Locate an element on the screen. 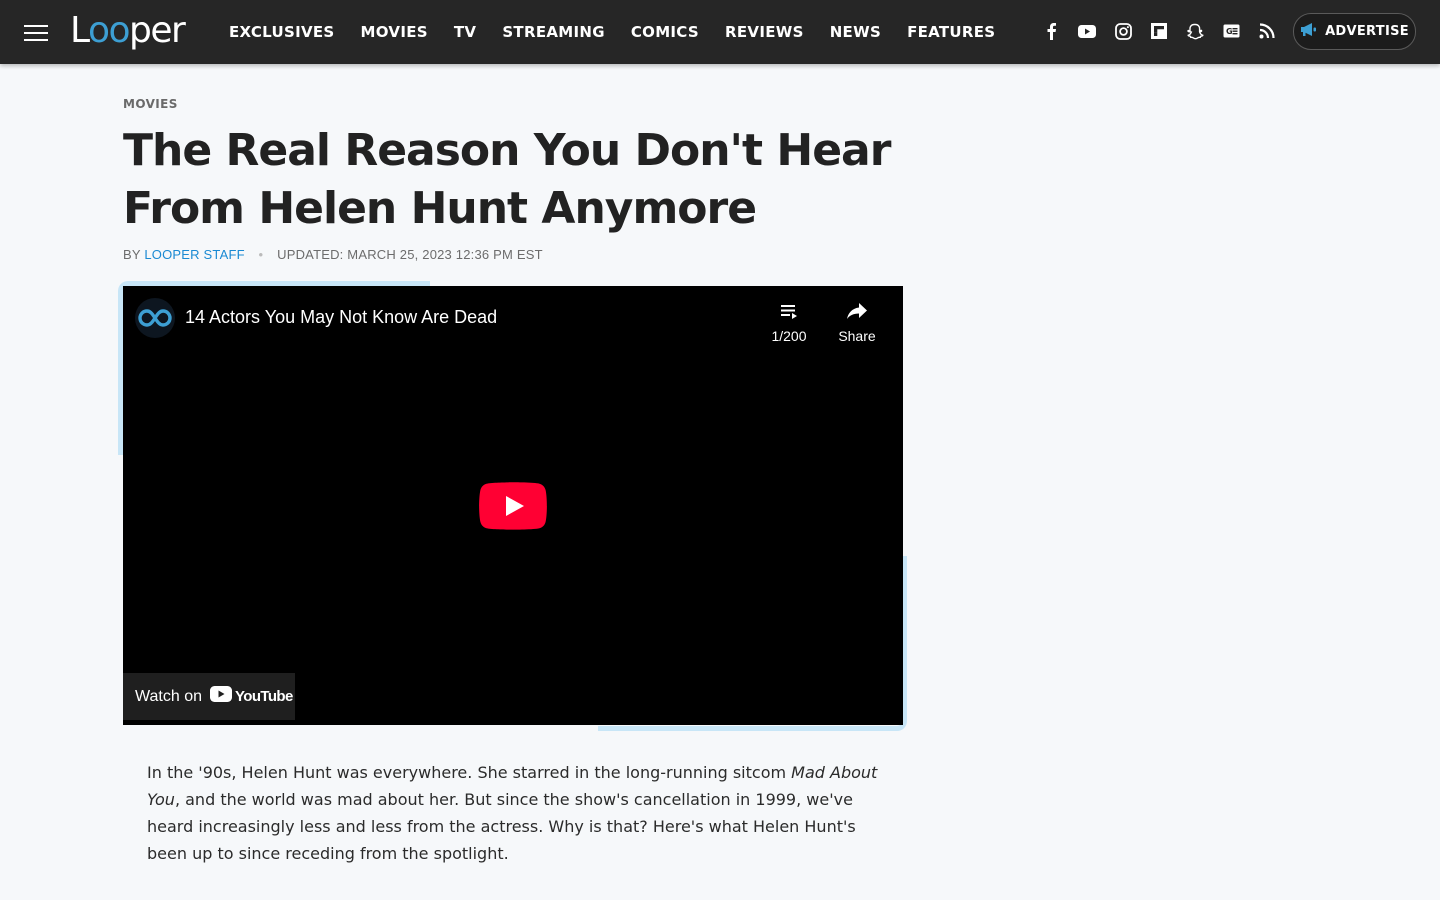  social-links: G is located at coordinates (1166, 31).